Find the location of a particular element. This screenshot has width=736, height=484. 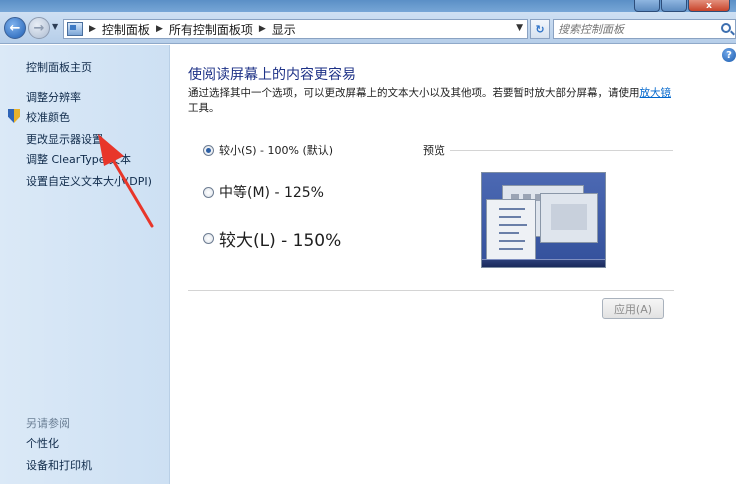

preview-taskbar is located at coordinates (543, 263).